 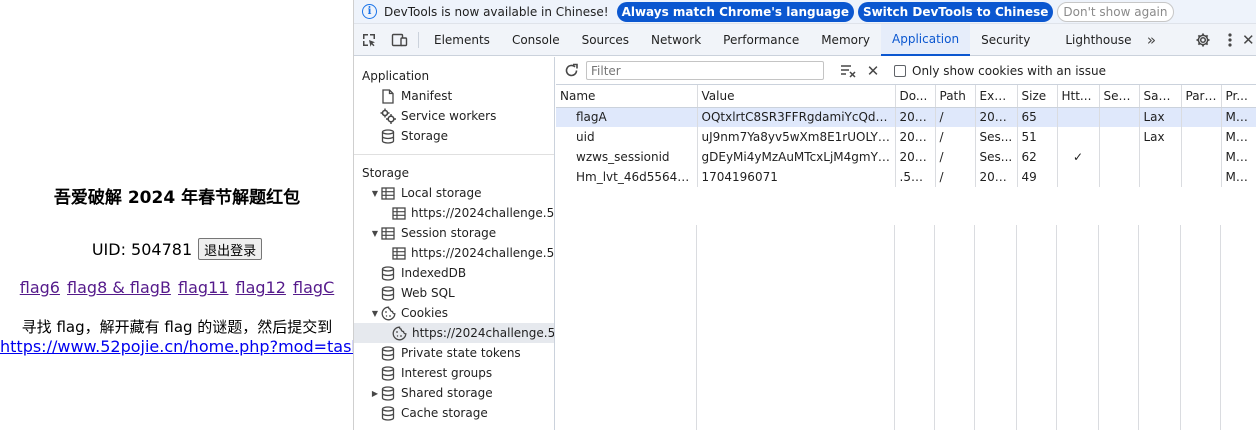 I want to click on sidebar-item-label: Storage, so click(x=424, y=136).